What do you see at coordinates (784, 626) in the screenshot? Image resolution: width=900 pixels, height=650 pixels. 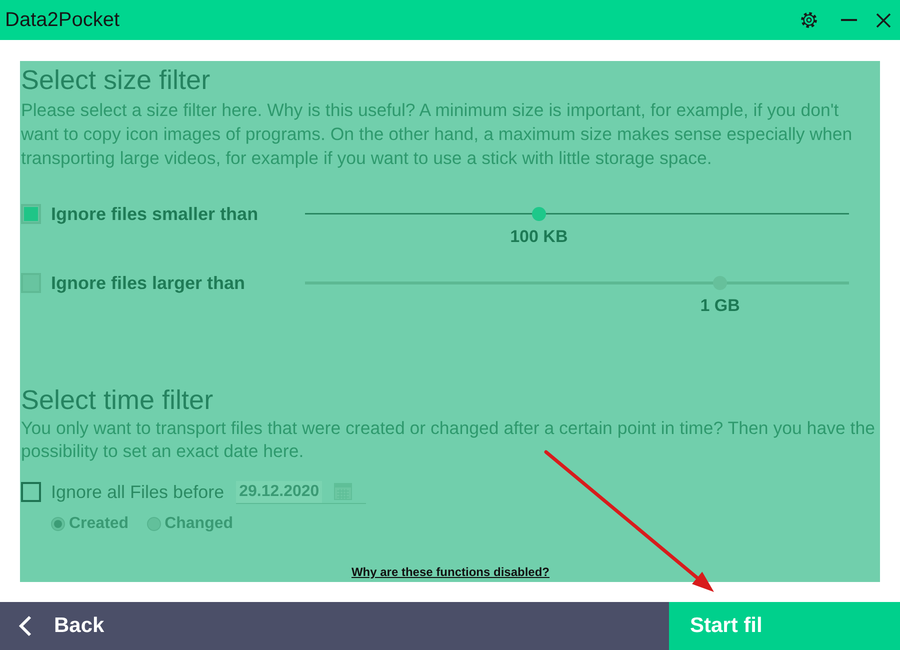 I see `start-button: Start fil` at bounding box center [784, 626].